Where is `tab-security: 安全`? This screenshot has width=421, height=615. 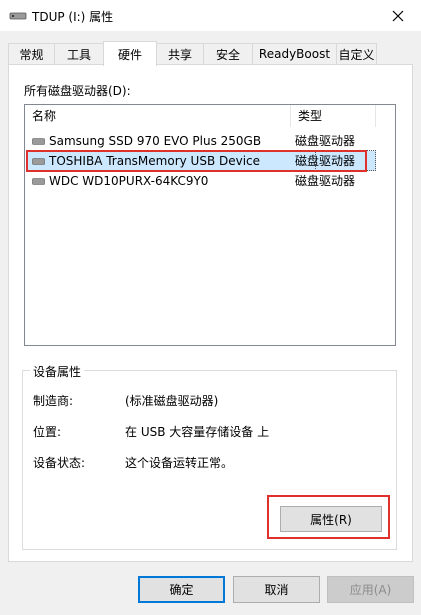 tab-security: 安全 is located at coordinates (228, 53).